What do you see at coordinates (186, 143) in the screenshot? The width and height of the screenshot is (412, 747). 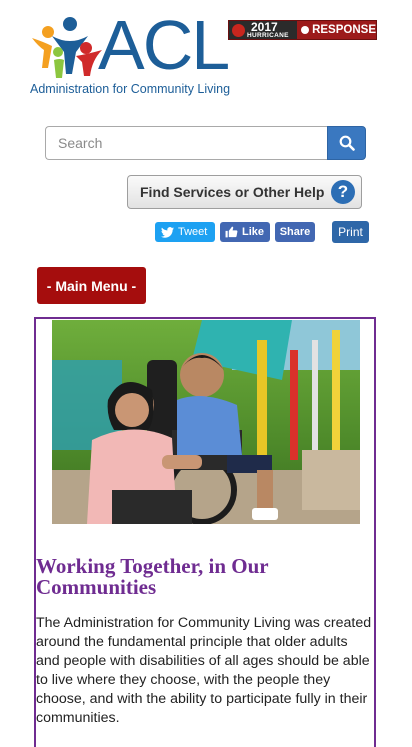 I see `search-input` at bounding box center [186, 143].